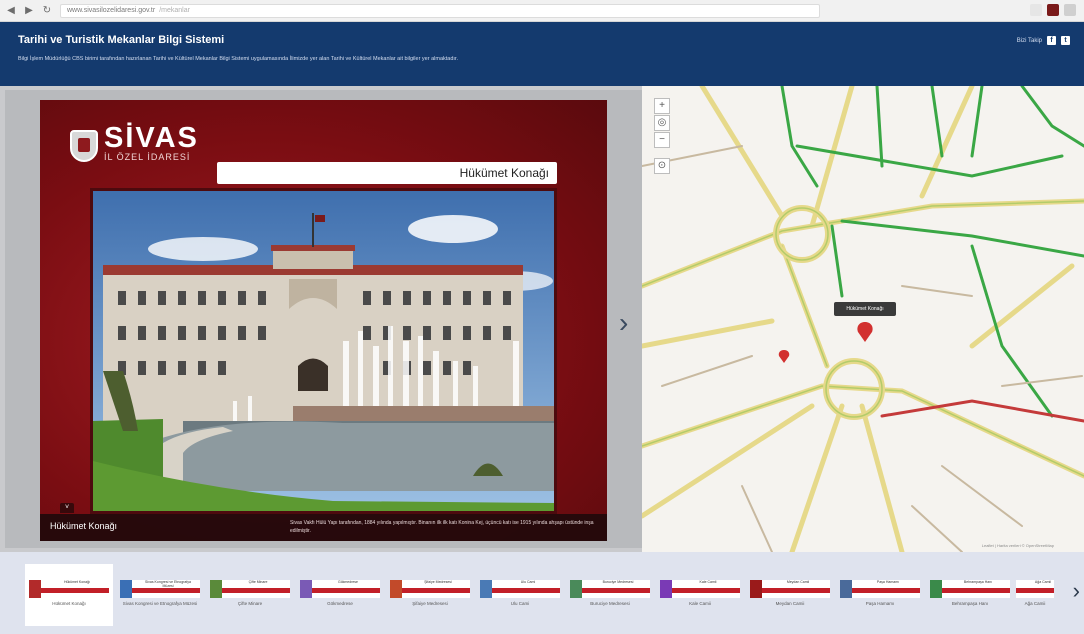 This screenshot has height=634, width=1084. I want to click on thumbnail-caption: Ulu Cami, so click(520, 603).